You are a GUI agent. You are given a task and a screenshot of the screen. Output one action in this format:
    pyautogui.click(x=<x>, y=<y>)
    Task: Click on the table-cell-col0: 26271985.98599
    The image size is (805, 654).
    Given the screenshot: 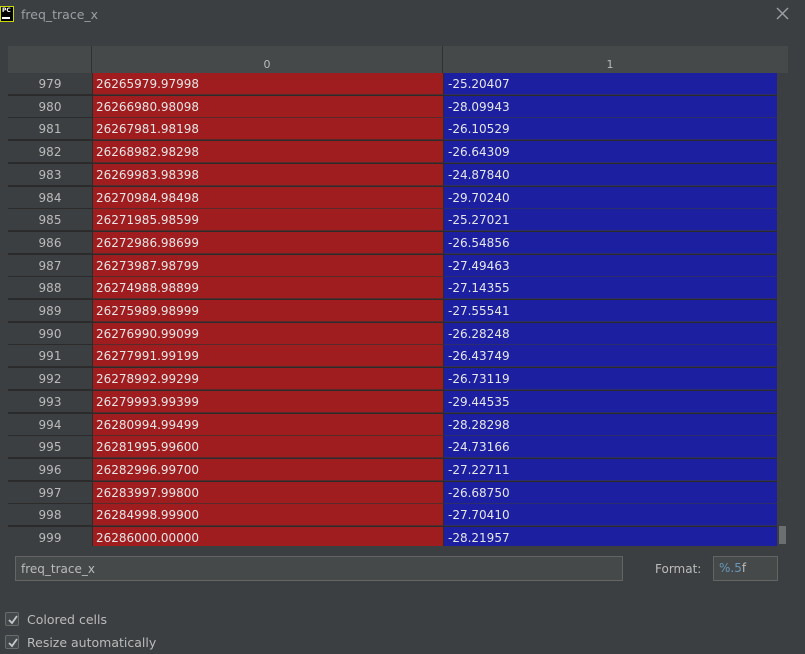 What is the action you would take?
    pyautogui.click(x=268, y=220)
    